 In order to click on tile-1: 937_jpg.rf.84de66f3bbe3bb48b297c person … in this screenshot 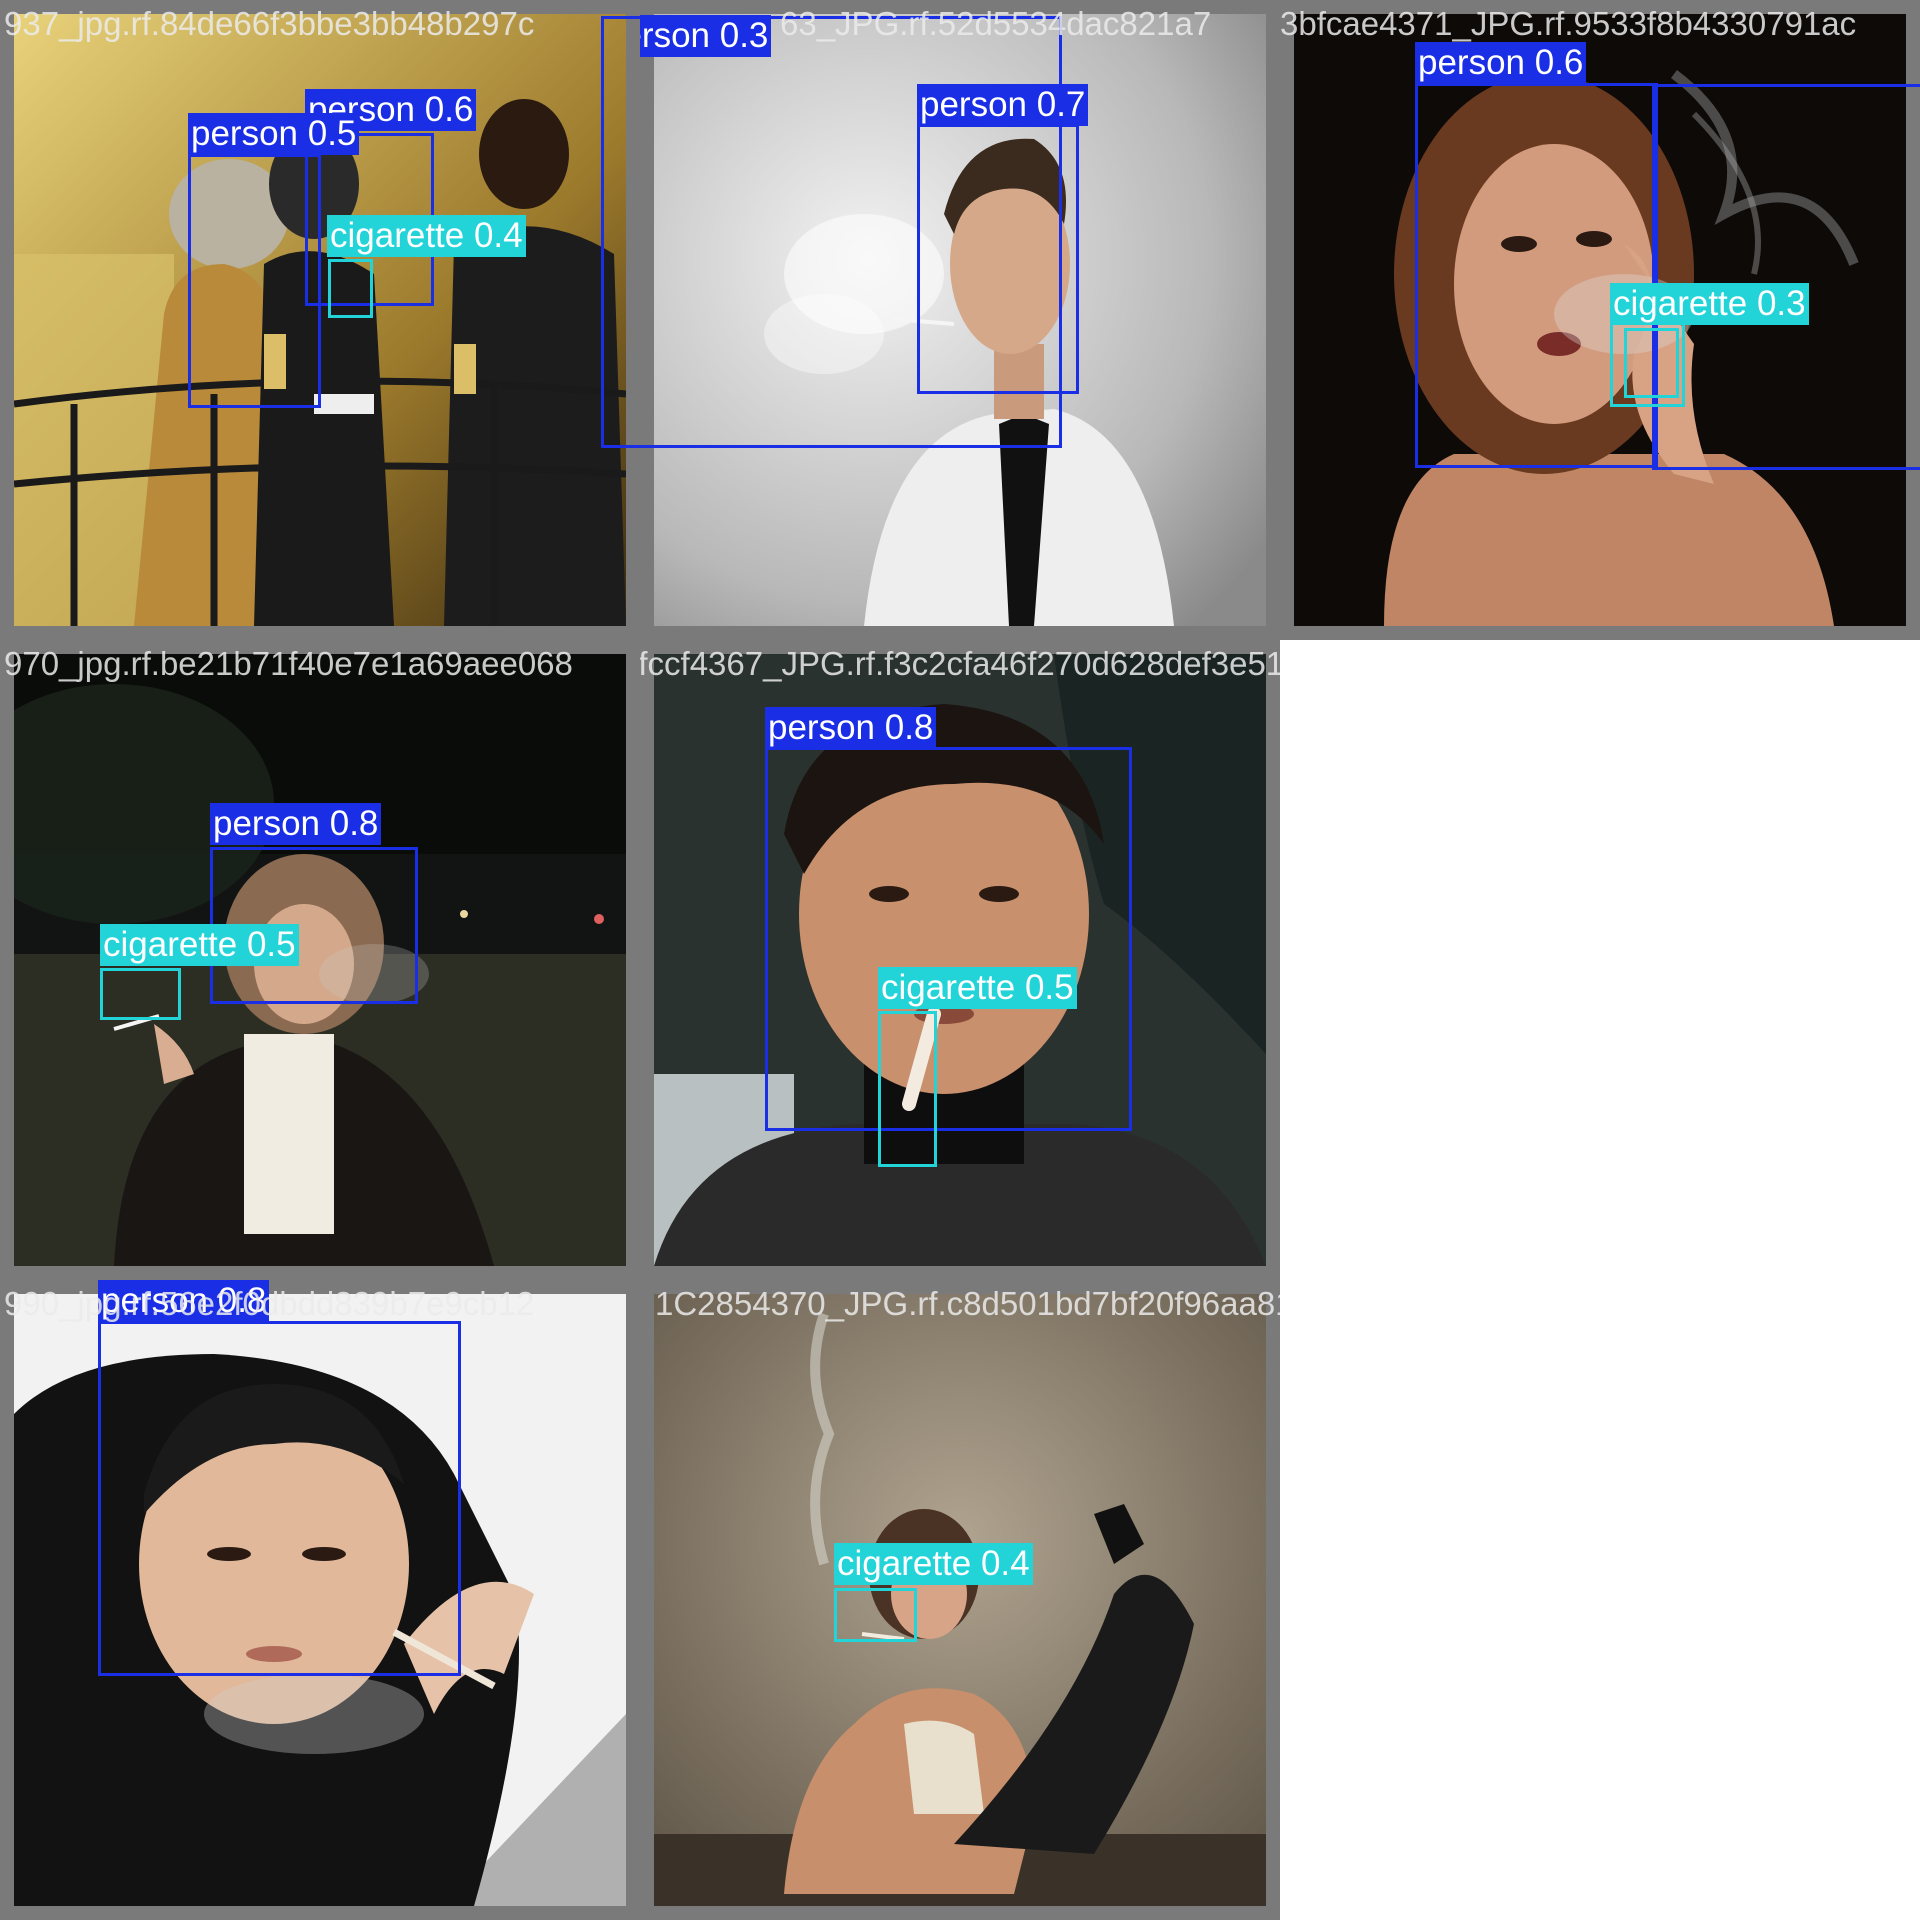, I will do `click(320, 320)`.